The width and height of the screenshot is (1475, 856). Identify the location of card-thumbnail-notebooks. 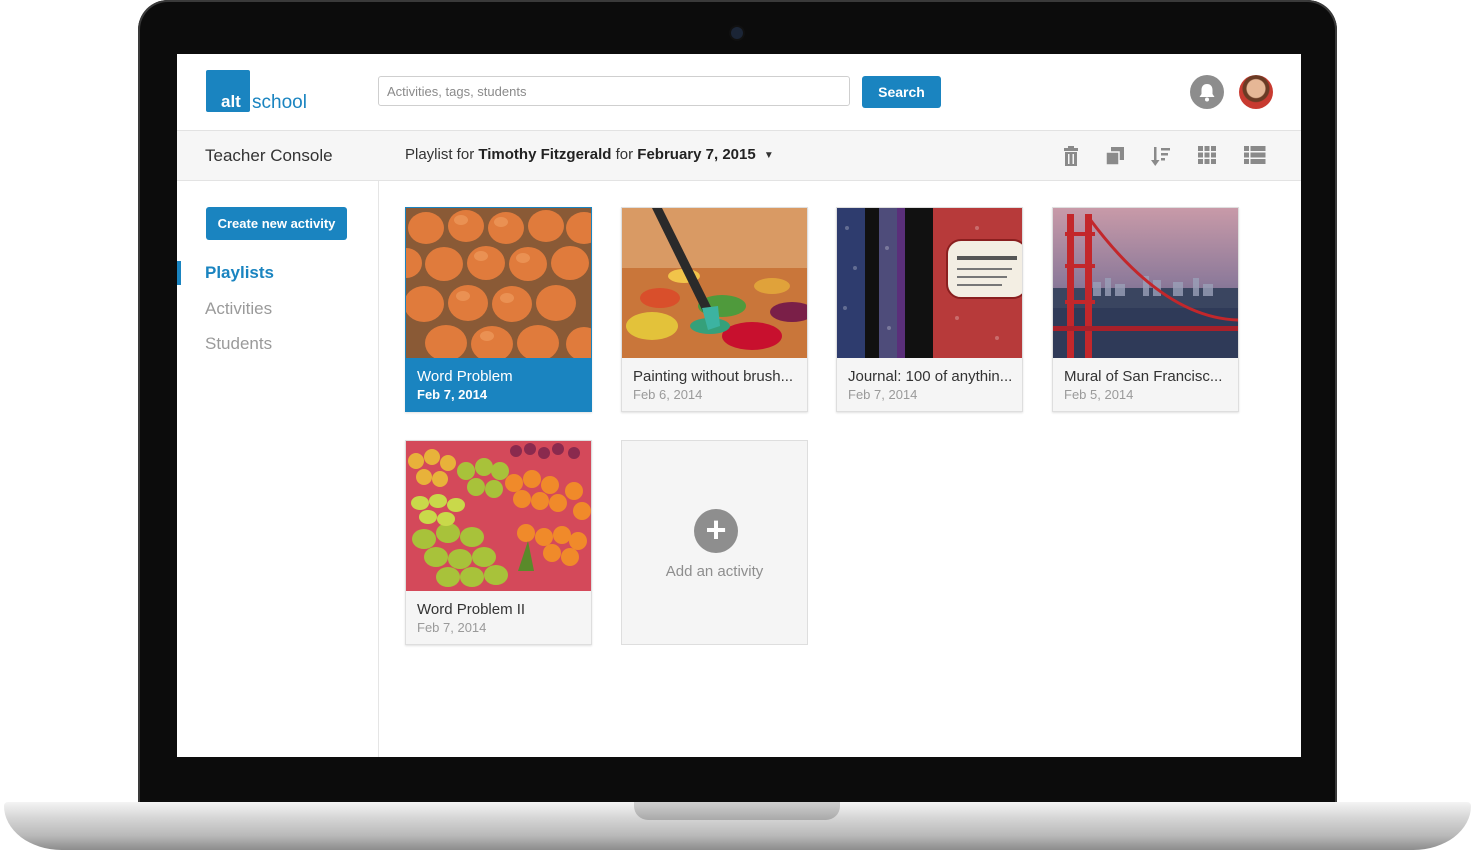
(929, 283).